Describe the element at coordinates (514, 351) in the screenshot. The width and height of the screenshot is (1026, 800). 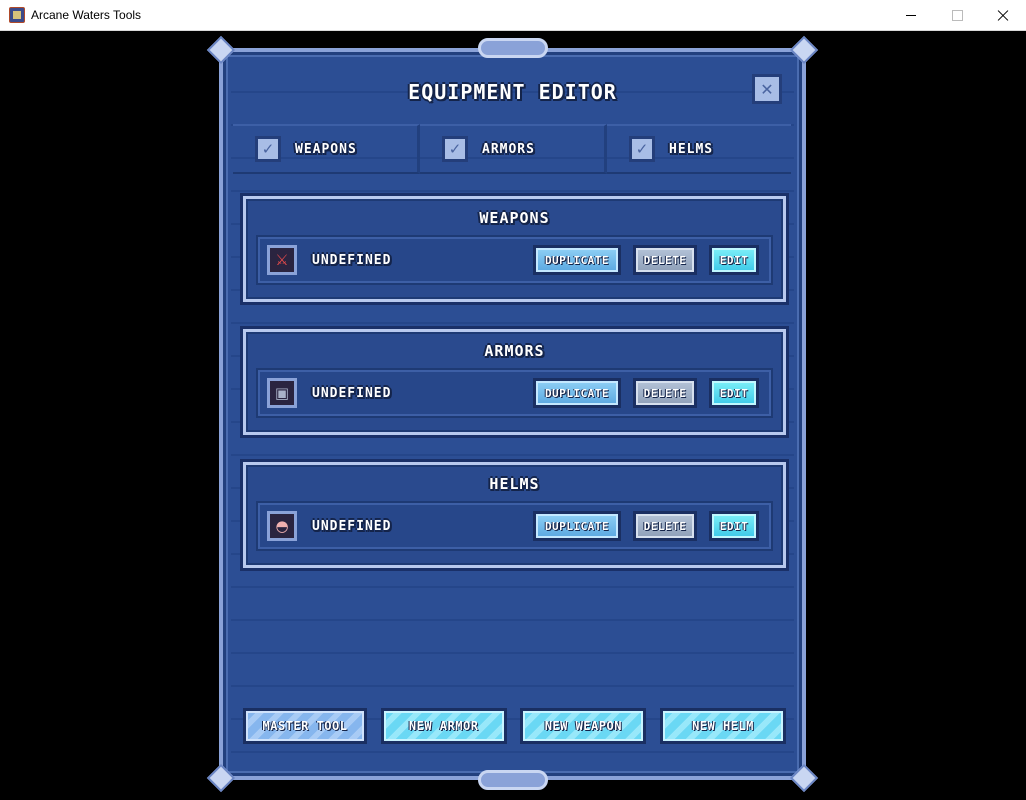
I see `section-title: ARMORS` at that location.